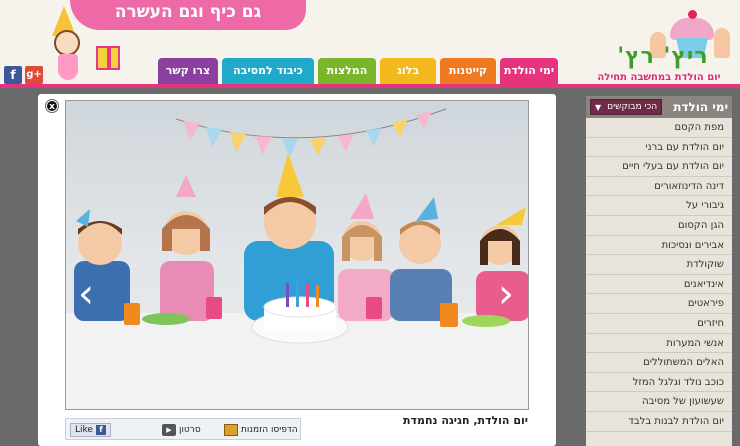 The height and width of the screenshot is (446, 740). Describe the element at coordinates (108, 58) in the screenshot. I see `gift-icon` at that location.